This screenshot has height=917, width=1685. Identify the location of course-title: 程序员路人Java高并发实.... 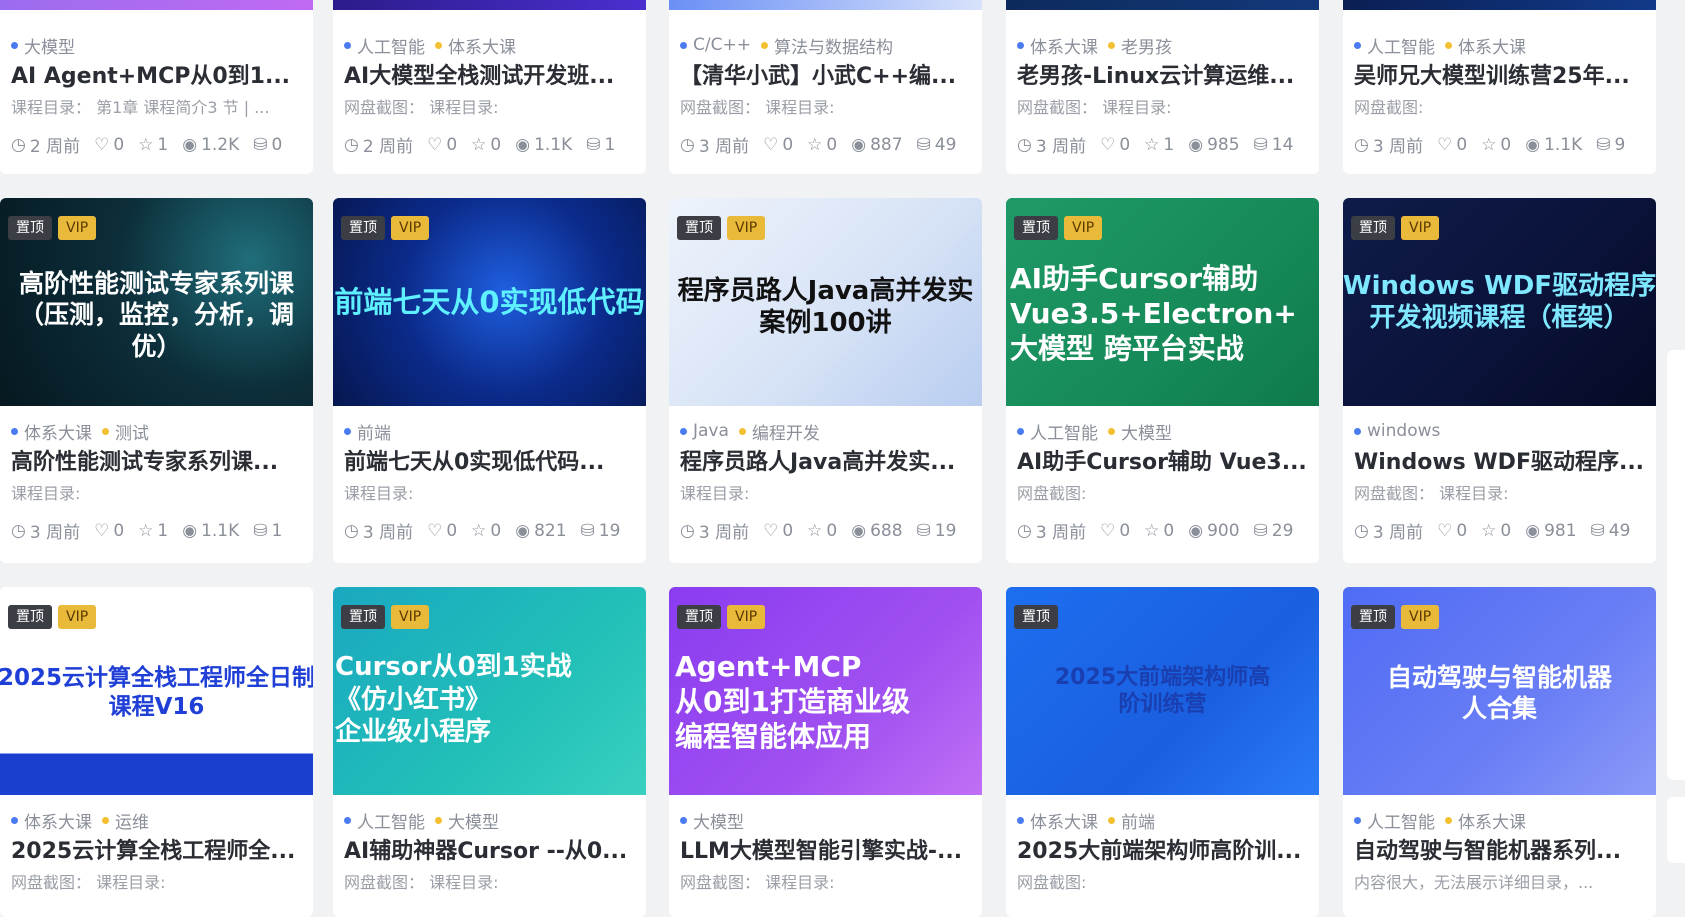
(825, 463).